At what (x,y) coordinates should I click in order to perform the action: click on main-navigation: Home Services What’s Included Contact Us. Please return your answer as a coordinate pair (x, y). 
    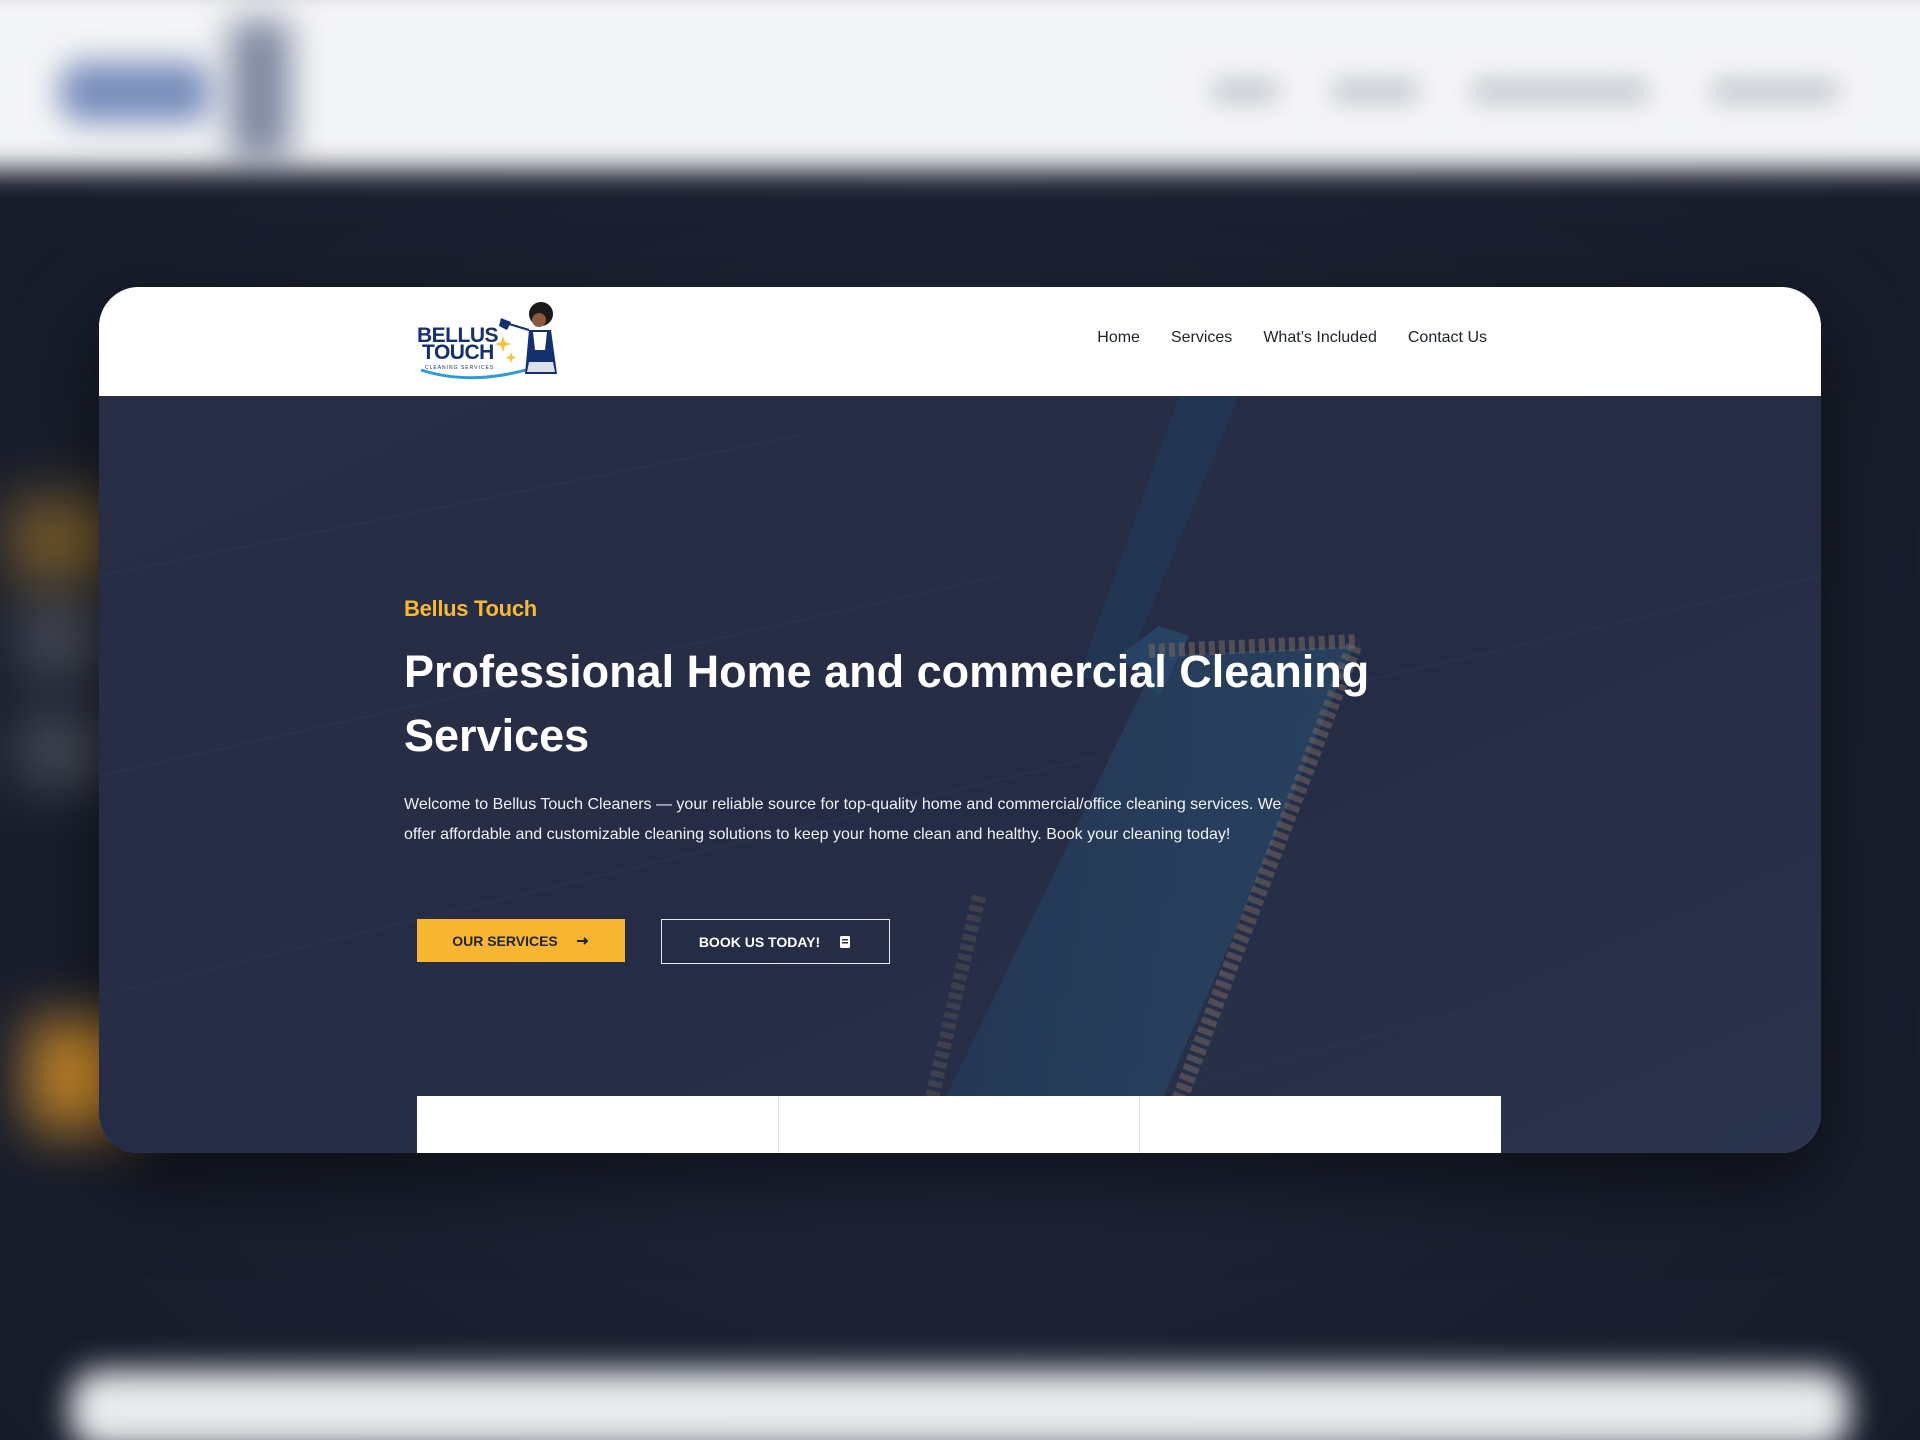
    Looking at the image, I should click on (1292, 338).